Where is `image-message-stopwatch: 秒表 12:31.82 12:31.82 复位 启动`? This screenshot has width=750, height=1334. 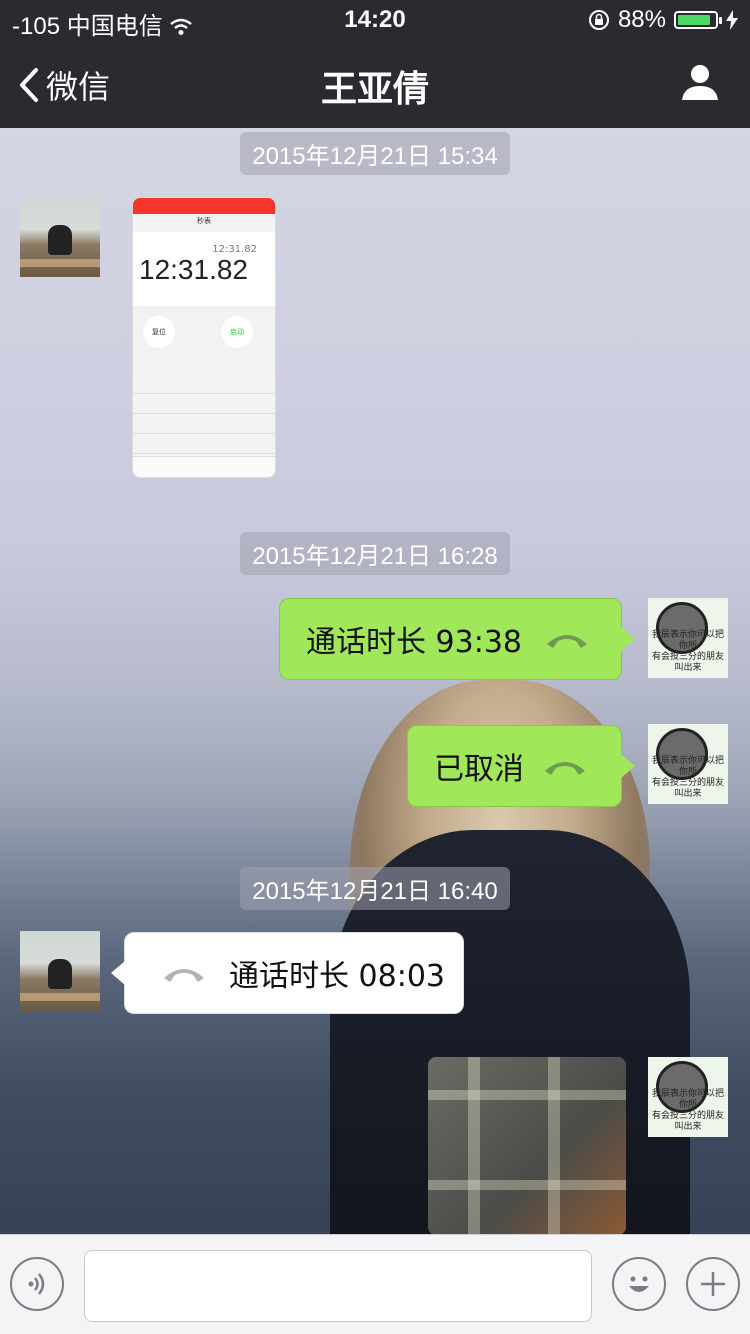 image-message-stopwatch: 秒表 12:31.82 12:31.82 复位 启动 is located at coordinates (204, 337).